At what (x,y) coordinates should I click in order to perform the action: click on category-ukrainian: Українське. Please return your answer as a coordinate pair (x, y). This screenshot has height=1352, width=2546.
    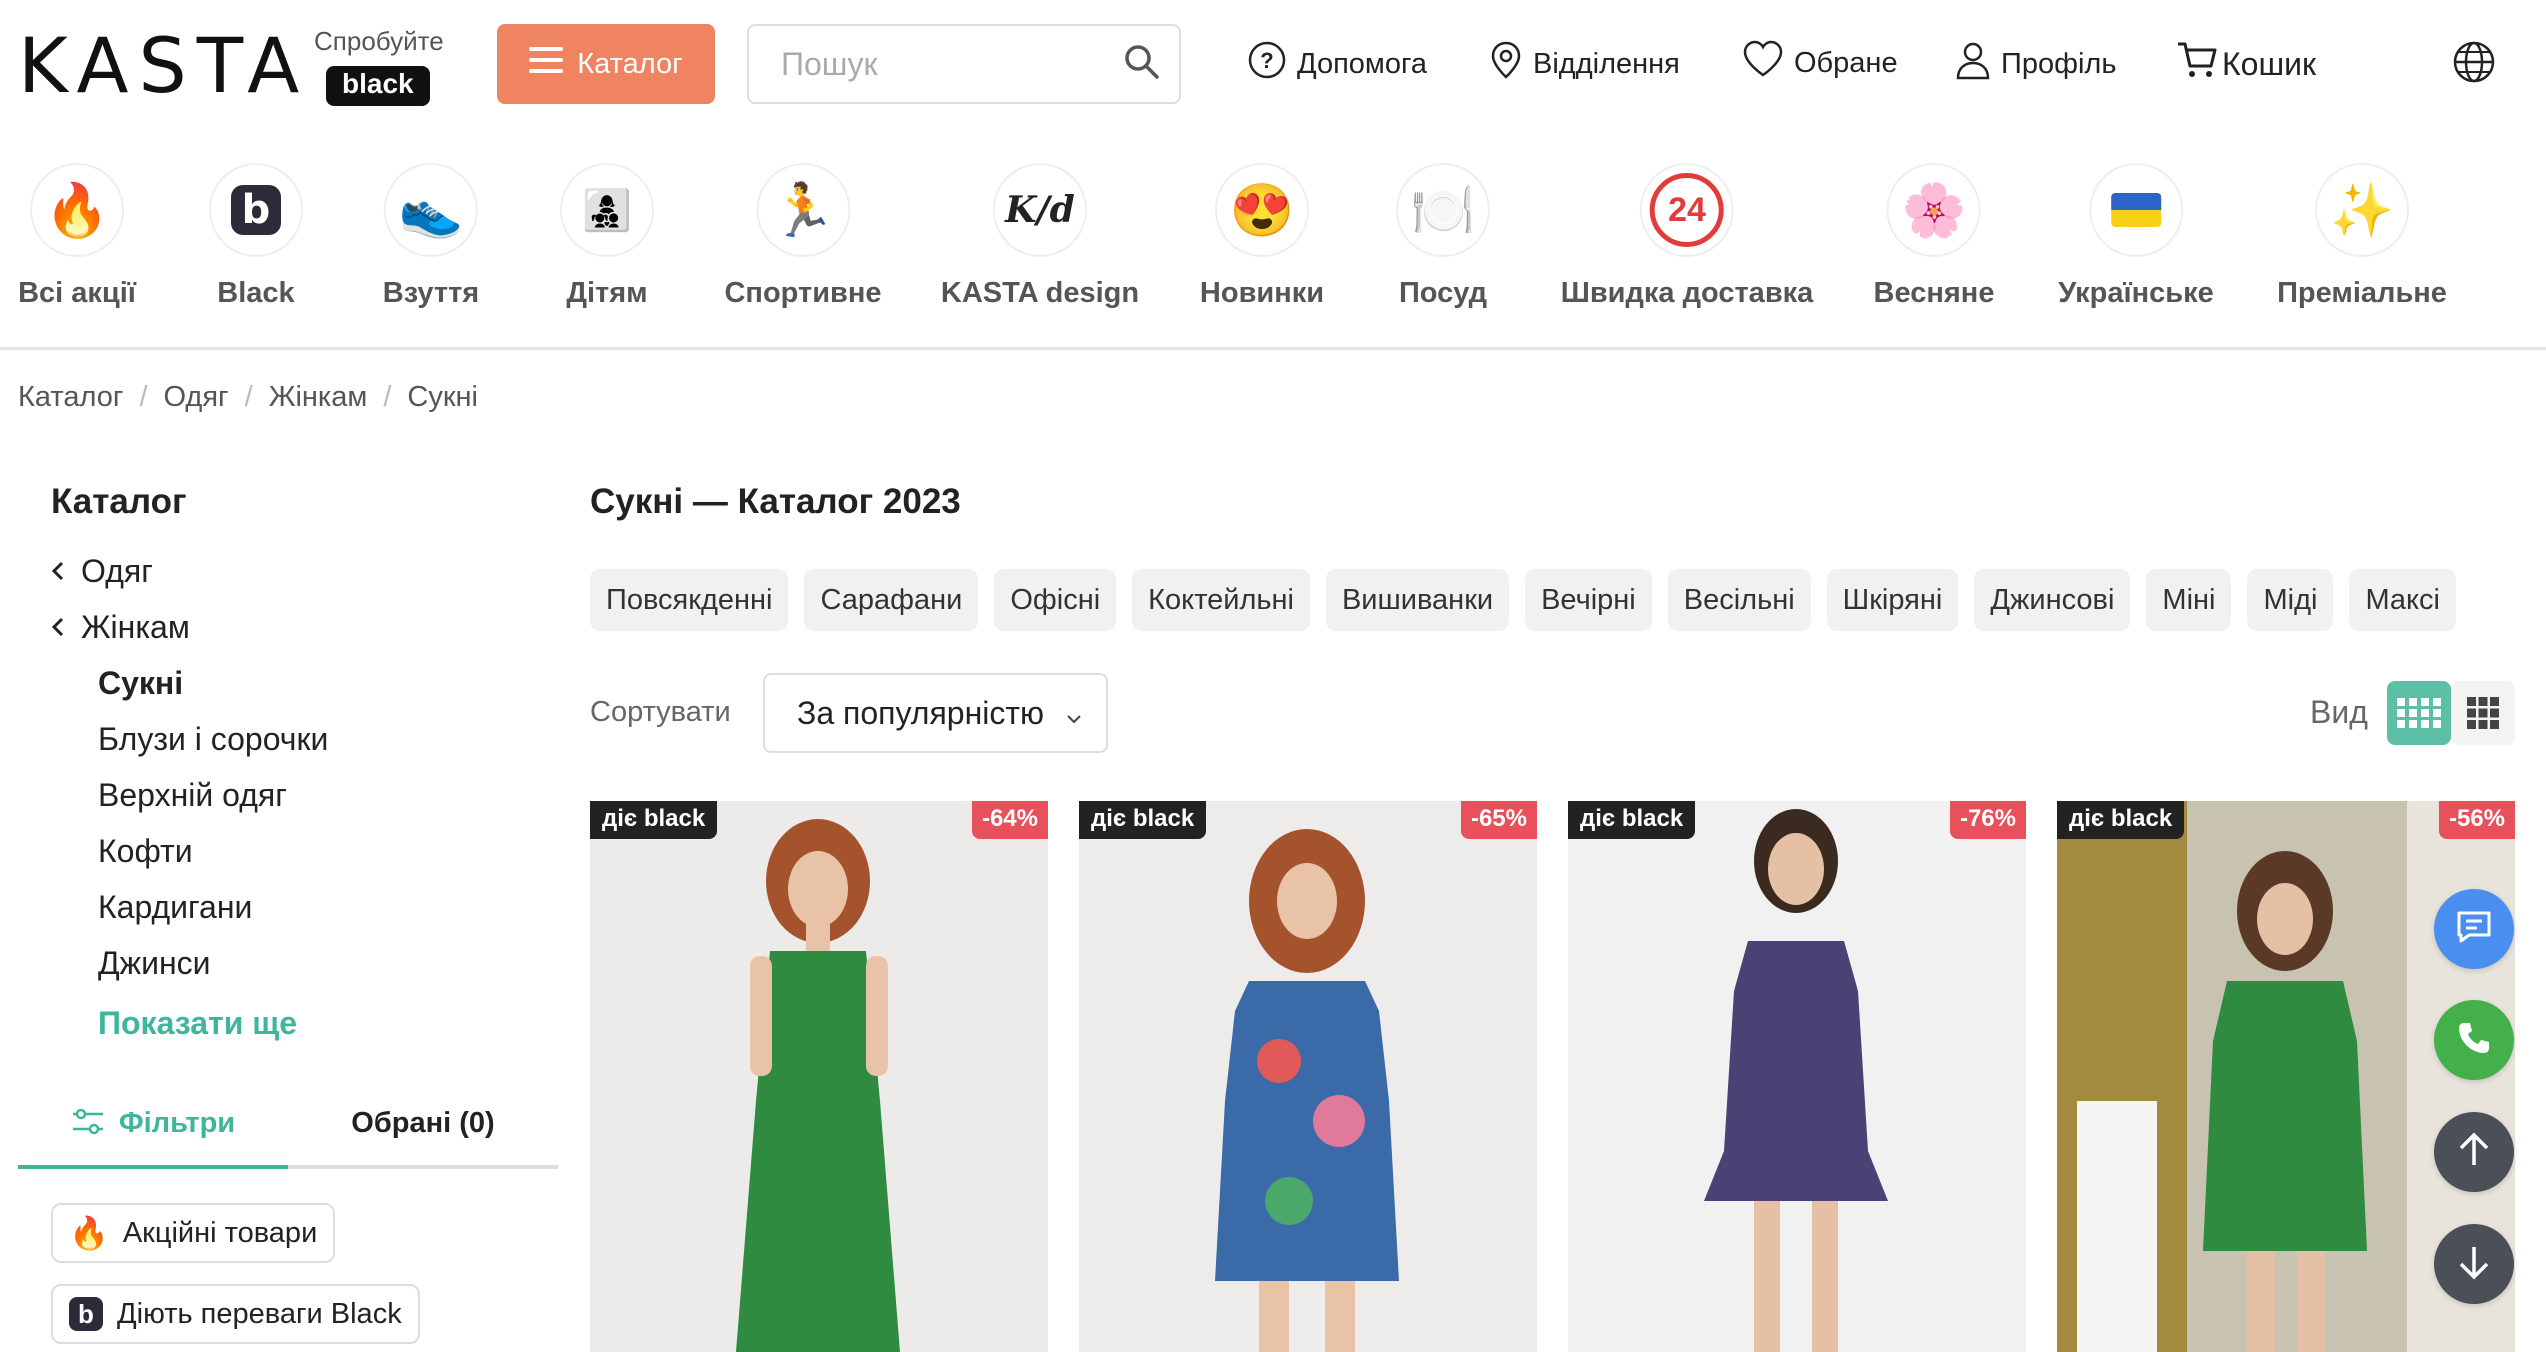
    Looking at the image, I should click on (2136, 236).